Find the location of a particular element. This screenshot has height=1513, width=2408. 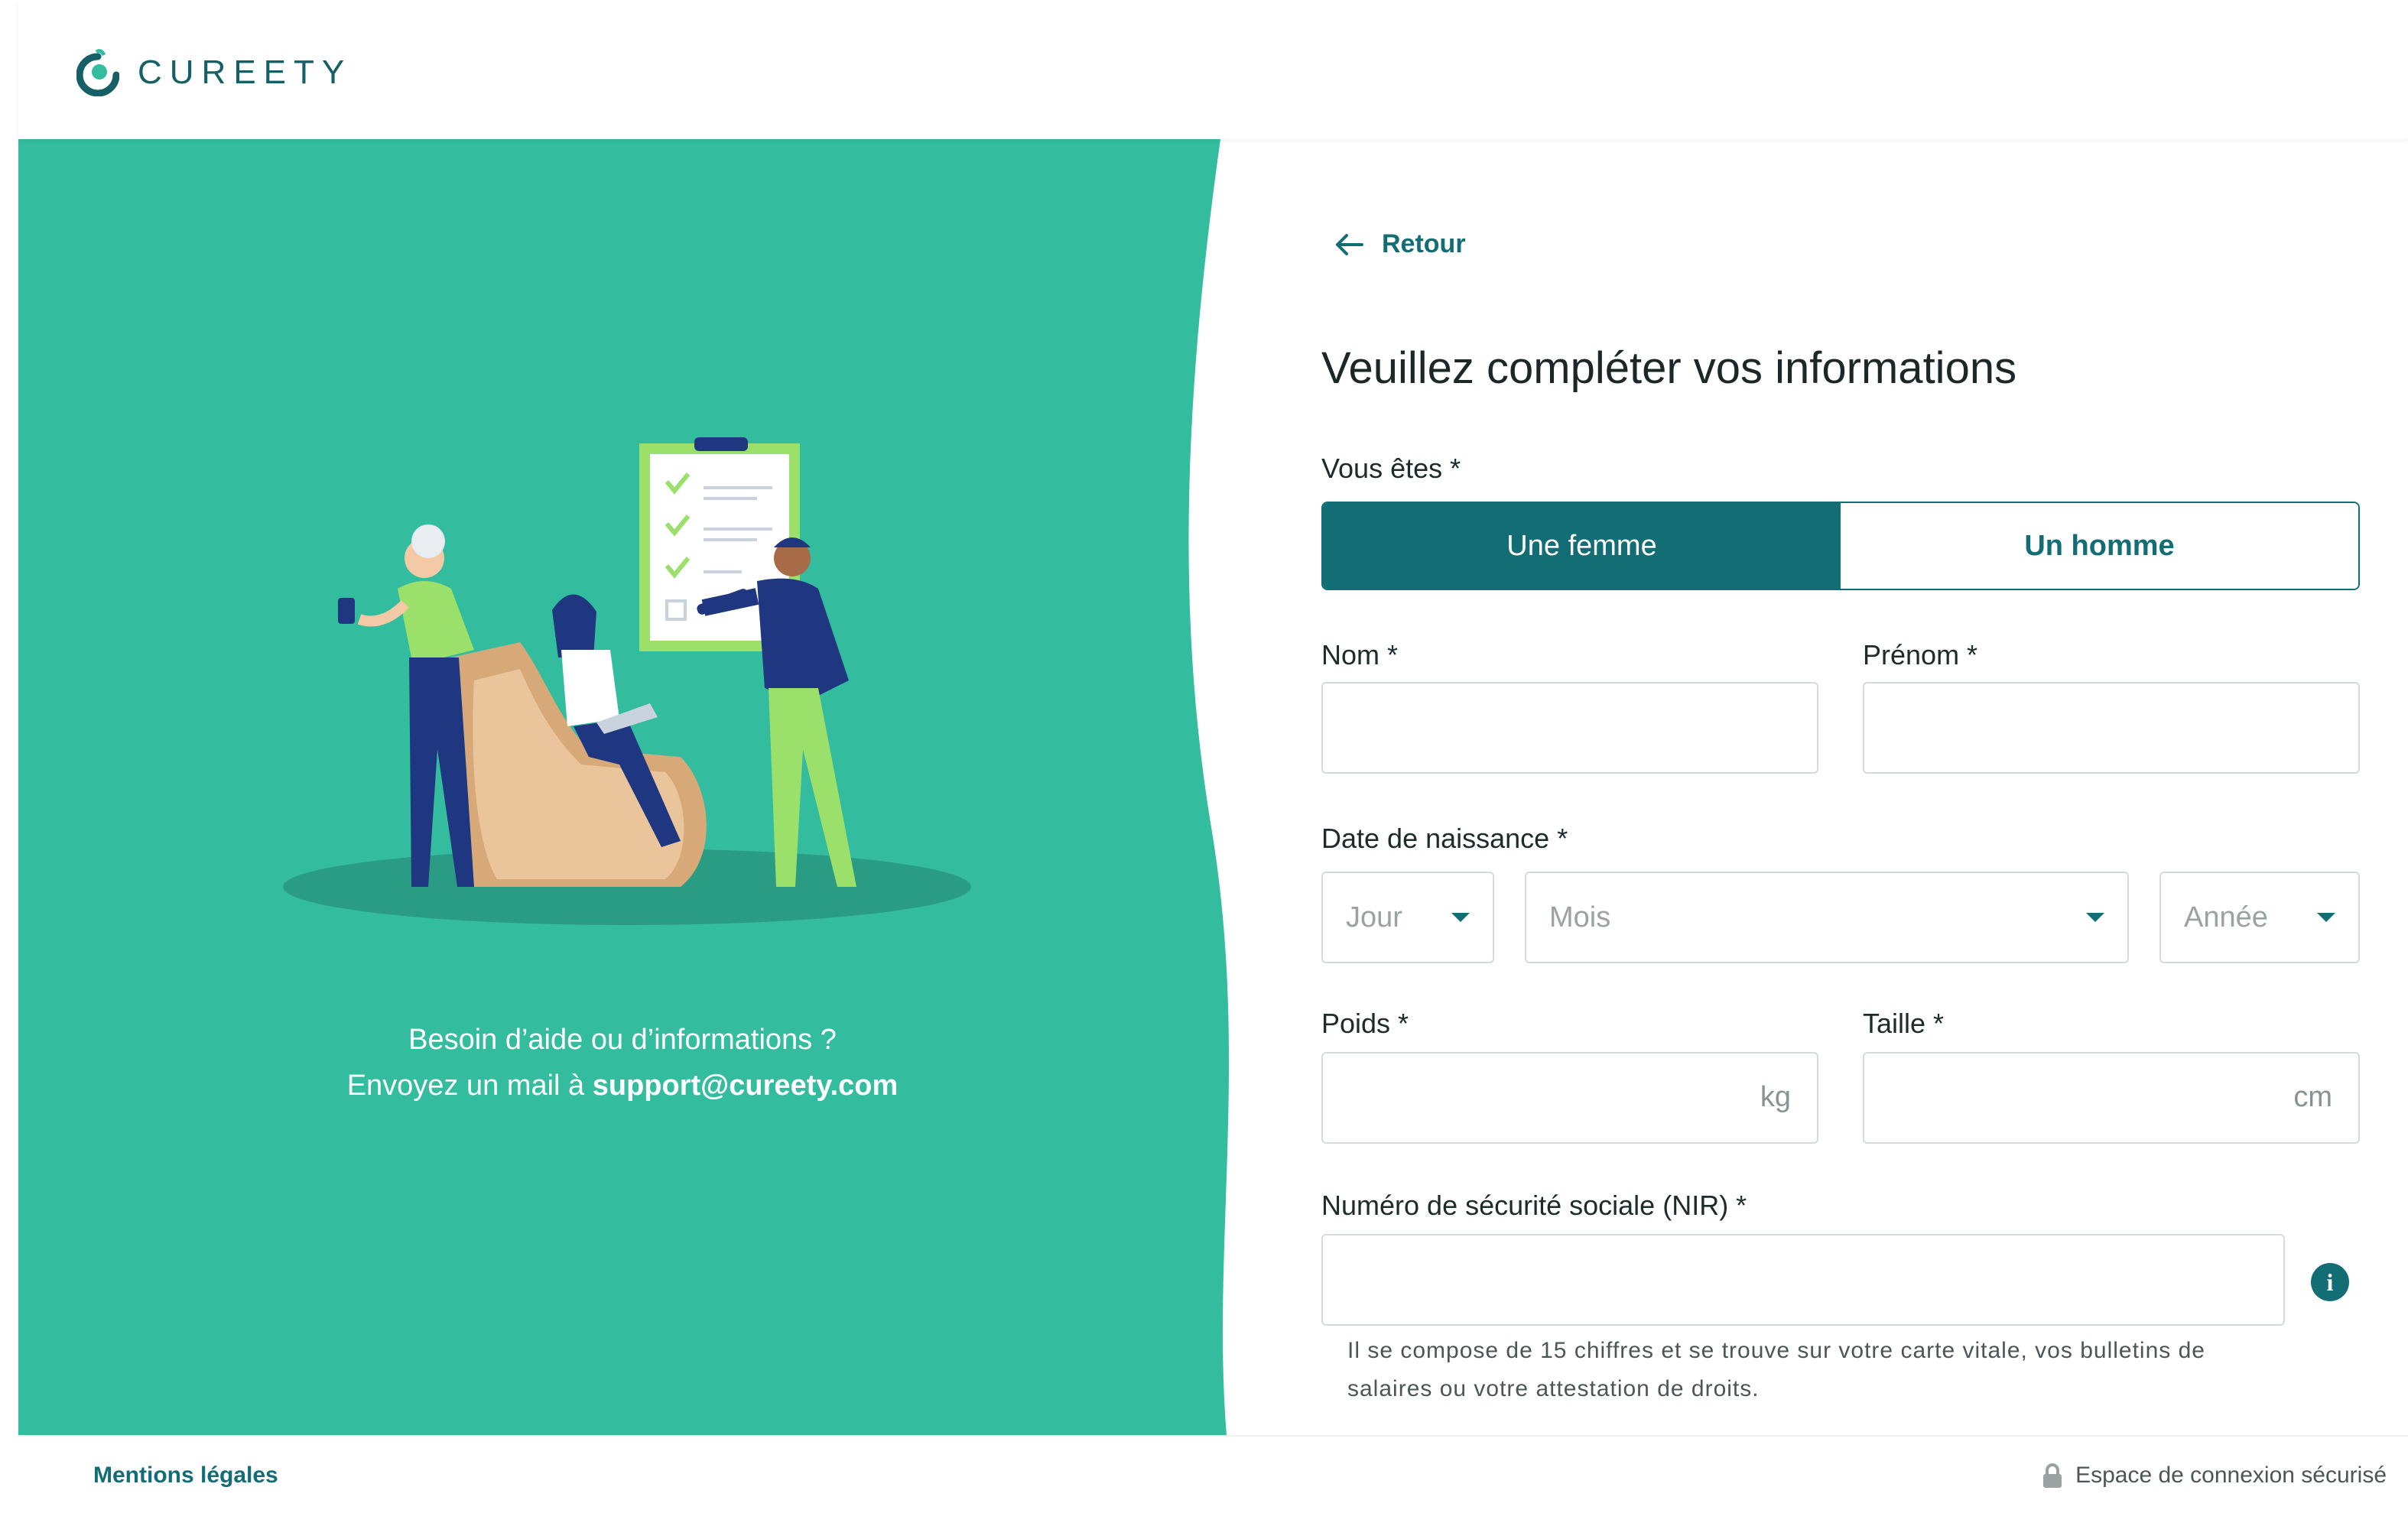

legal-mentions-link: Mentions légales is located at coordinates (185, 1476).